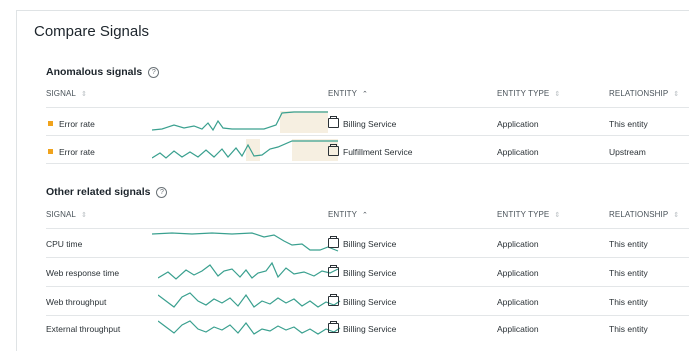  I want to click on panel-title: Compare Signals, so click(92, 31).